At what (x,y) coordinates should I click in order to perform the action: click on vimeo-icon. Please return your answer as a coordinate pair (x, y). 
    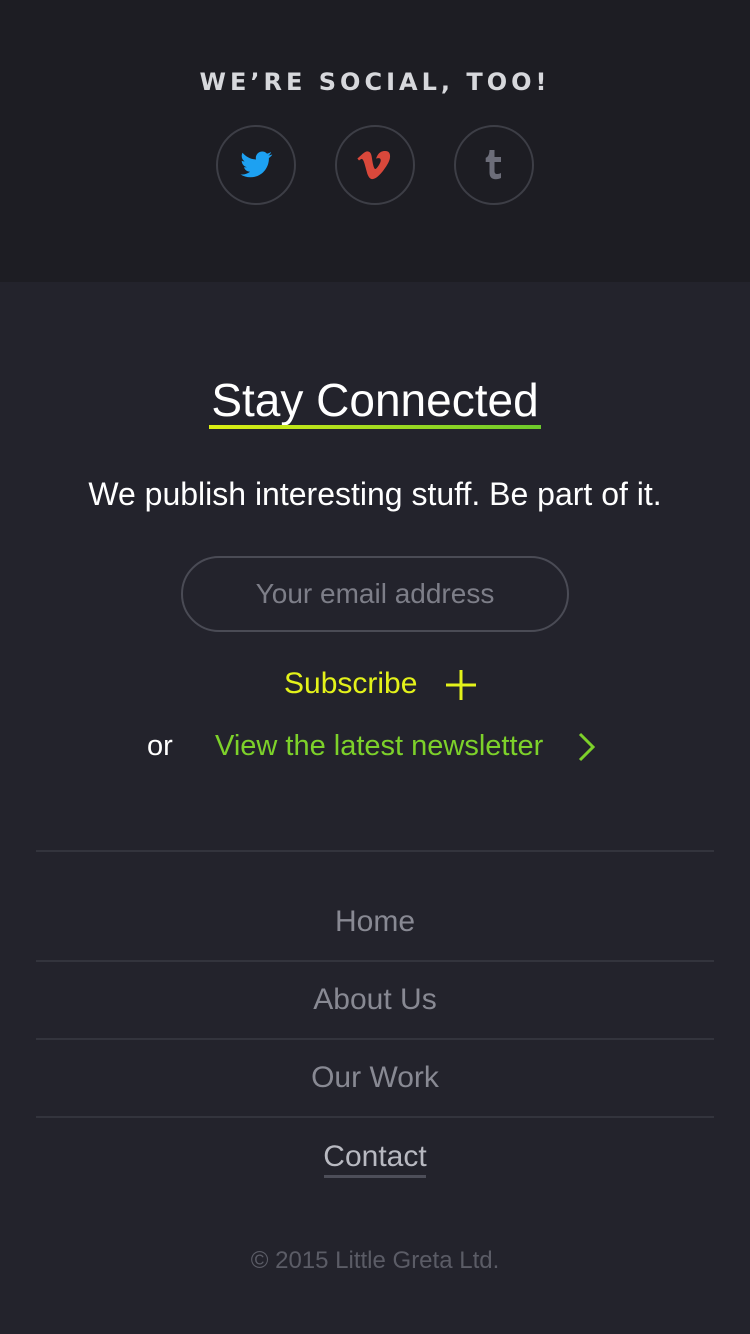
    Looking at the image, I should click on (374, 165).